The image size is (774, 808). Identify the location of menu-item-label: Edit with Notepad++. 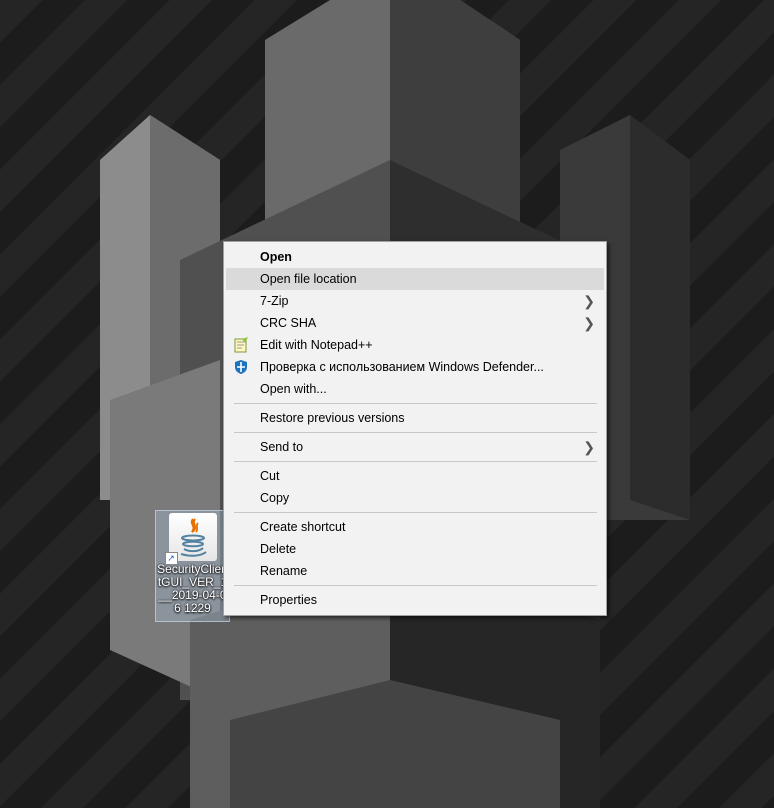
(316, 345).